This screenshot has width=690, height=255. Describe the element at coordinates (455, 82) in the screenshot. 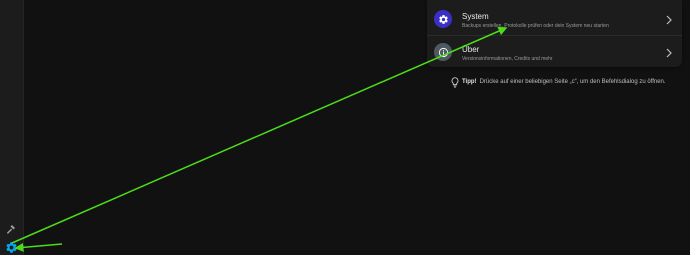

I see `lightbulb-icon` at that location.